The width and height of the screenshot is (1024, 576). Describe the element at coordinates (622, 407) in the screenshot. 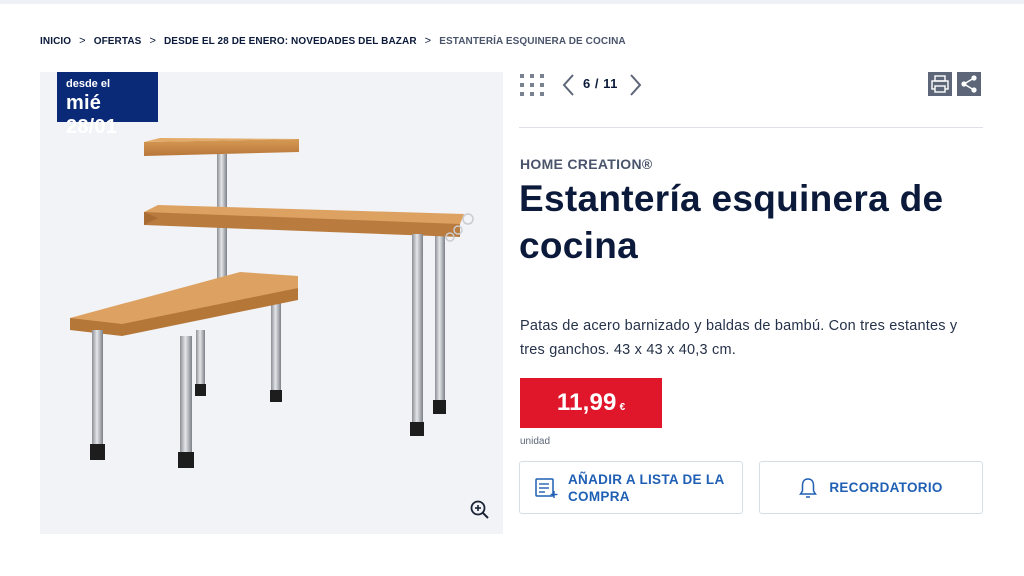

I see `price-currency: €` at that location.